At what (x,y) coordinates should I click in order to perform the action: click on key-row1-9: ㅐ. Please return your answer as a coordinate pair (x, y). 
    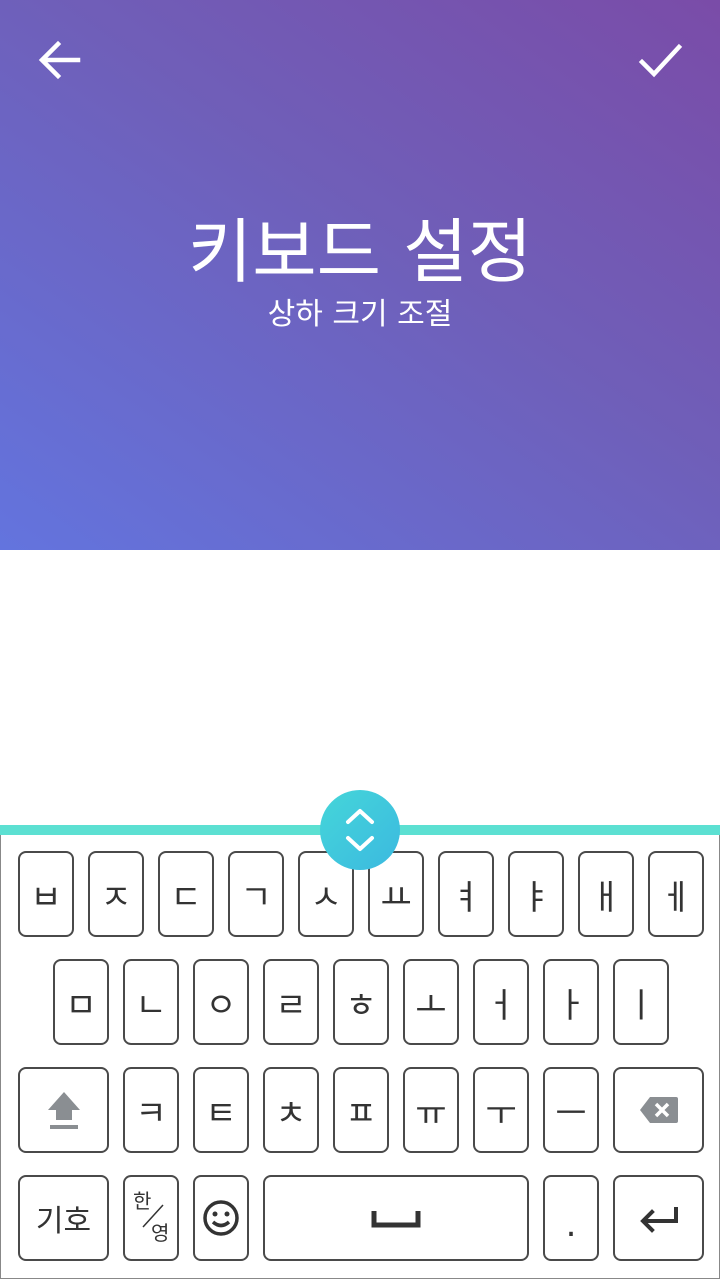
    Looking at the image, I should click on (606, 894).